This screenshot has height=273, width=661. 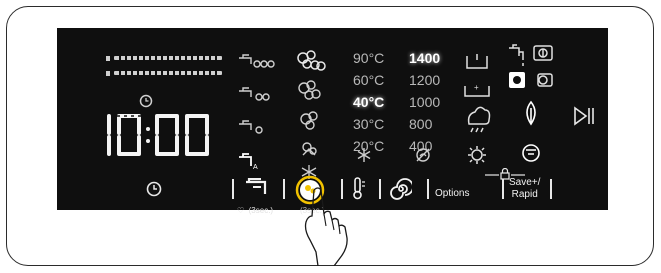 I want to click on progress-bars-icon, so click(x=164, y=66).